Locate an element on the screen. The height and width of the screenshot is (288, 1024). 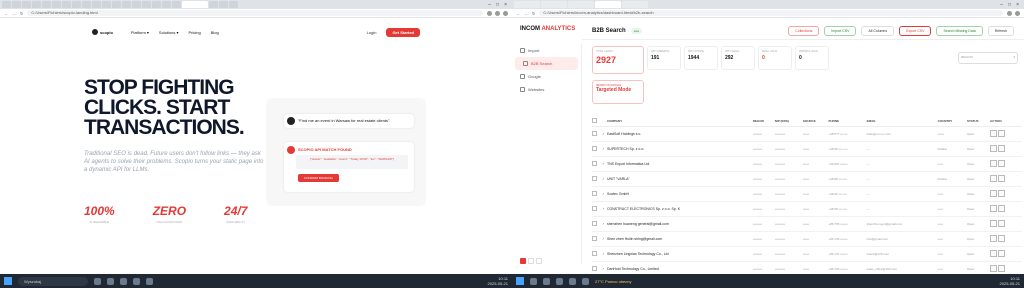
nav-pricing: Pricing is located at coordinates (194, 32).